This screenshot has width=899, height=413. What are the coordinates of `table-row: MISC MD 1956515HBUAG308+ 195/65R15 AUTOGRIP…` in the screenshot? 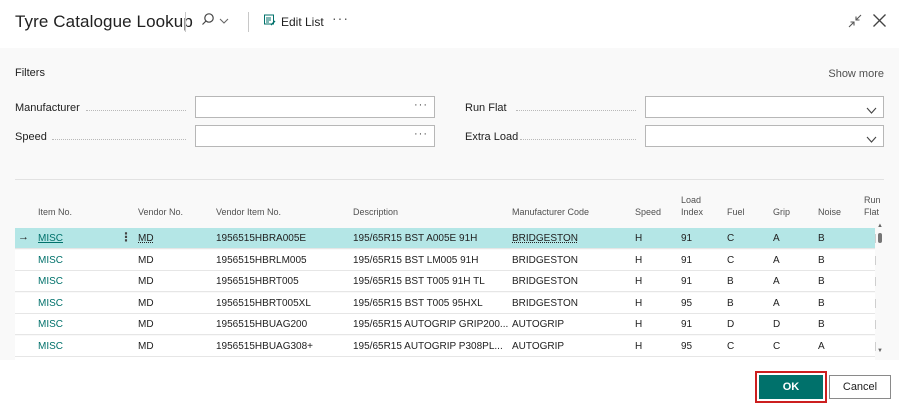 It's located at (445, 346).